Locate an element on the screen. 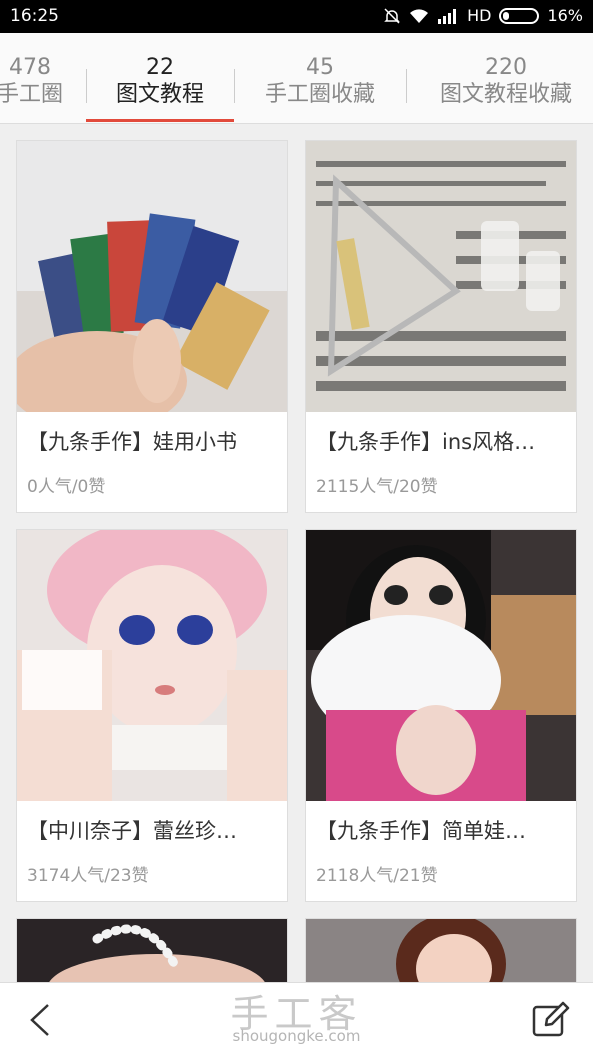  tab-circle-favorites: 45 手工圈收藏 is located at coordinates (320, 82).